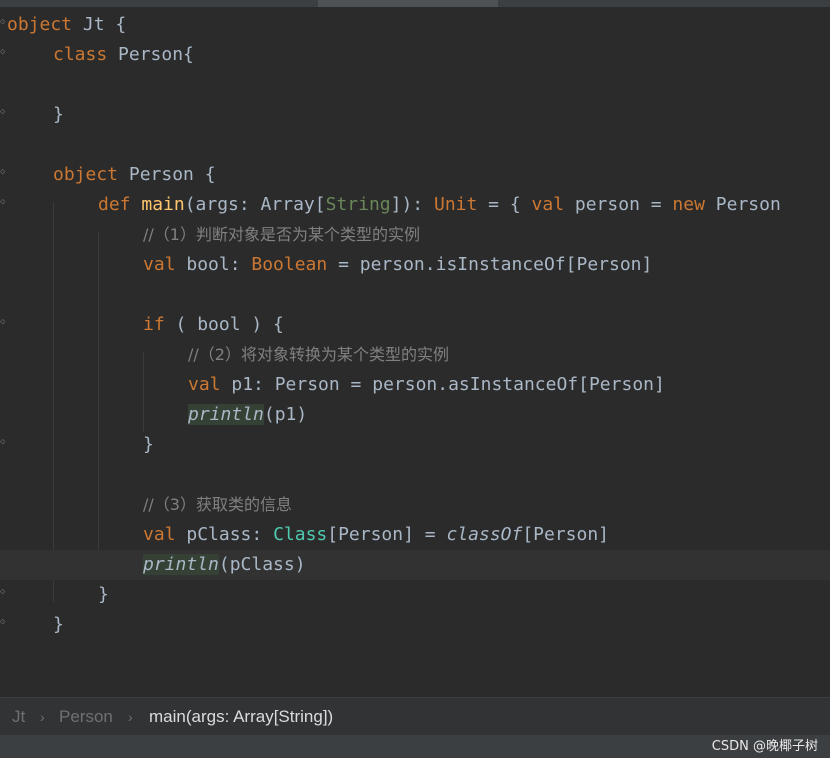 This screenshot has width=830, height=758. What do you see at coordinates (566, 534) in the screenshot?
I see `code-text: [Person]` at bounding box center [566, 534].